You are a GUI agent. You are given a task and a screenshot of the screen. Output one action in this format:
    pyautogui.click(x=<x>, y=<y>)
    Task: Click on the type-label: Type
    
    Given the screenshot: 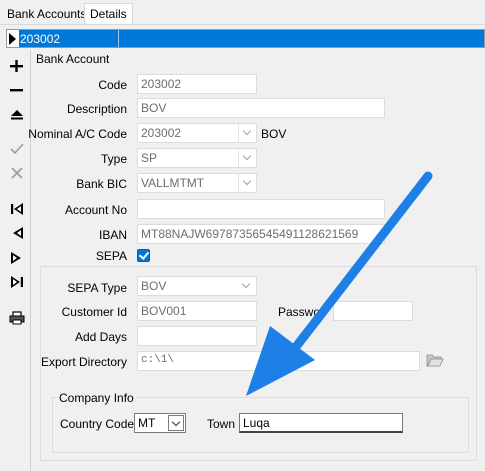 What is the action you would take?
    pyautogui.click(x=113, y=159)
    